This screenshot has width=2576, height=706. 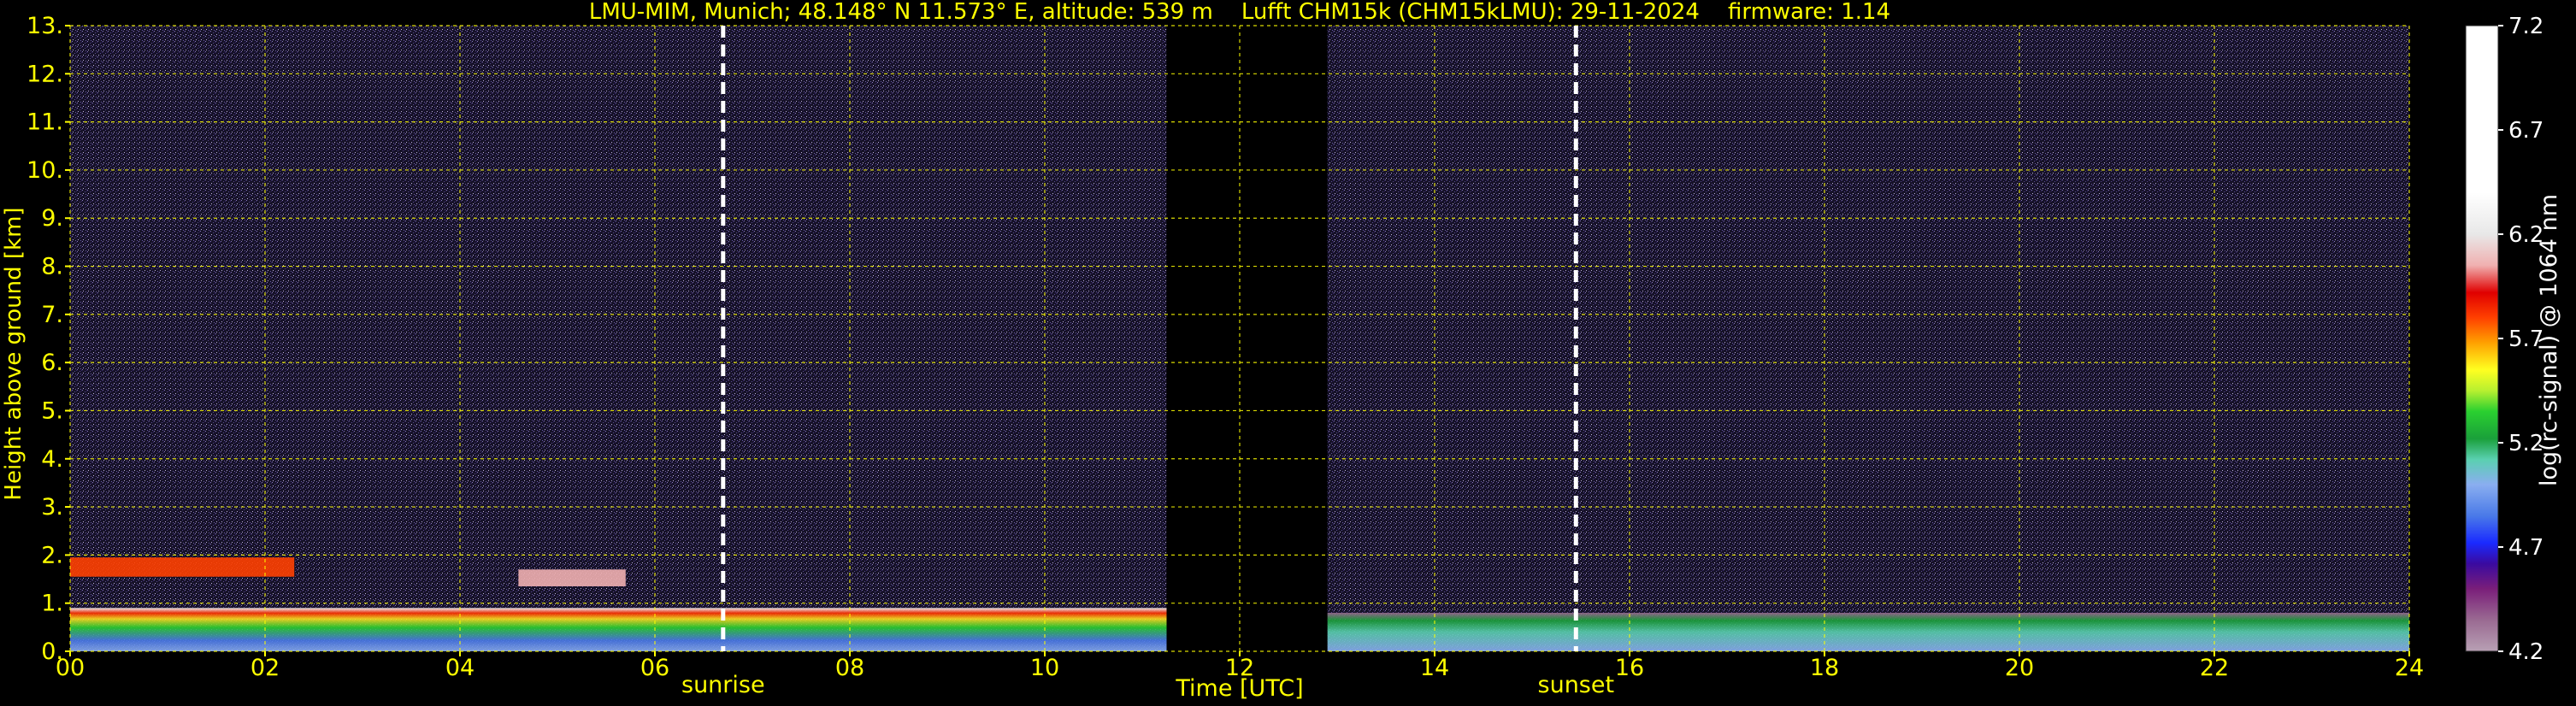 What do you see at coordinates (2409, 668) in the screenshot?
I see `x-tick-label: 24` at bounding box center [2409, 668].